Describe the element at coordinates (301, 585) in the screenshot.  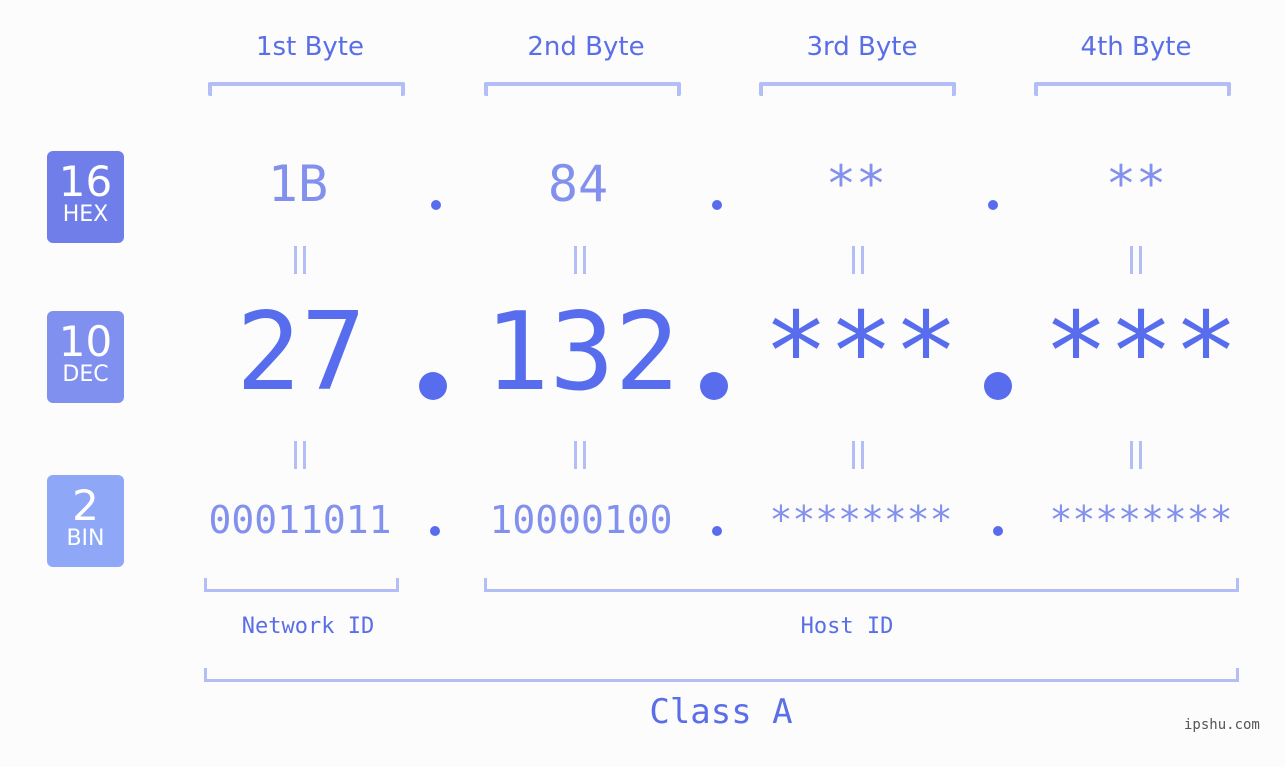
I see `network-id-bracket` at that location.